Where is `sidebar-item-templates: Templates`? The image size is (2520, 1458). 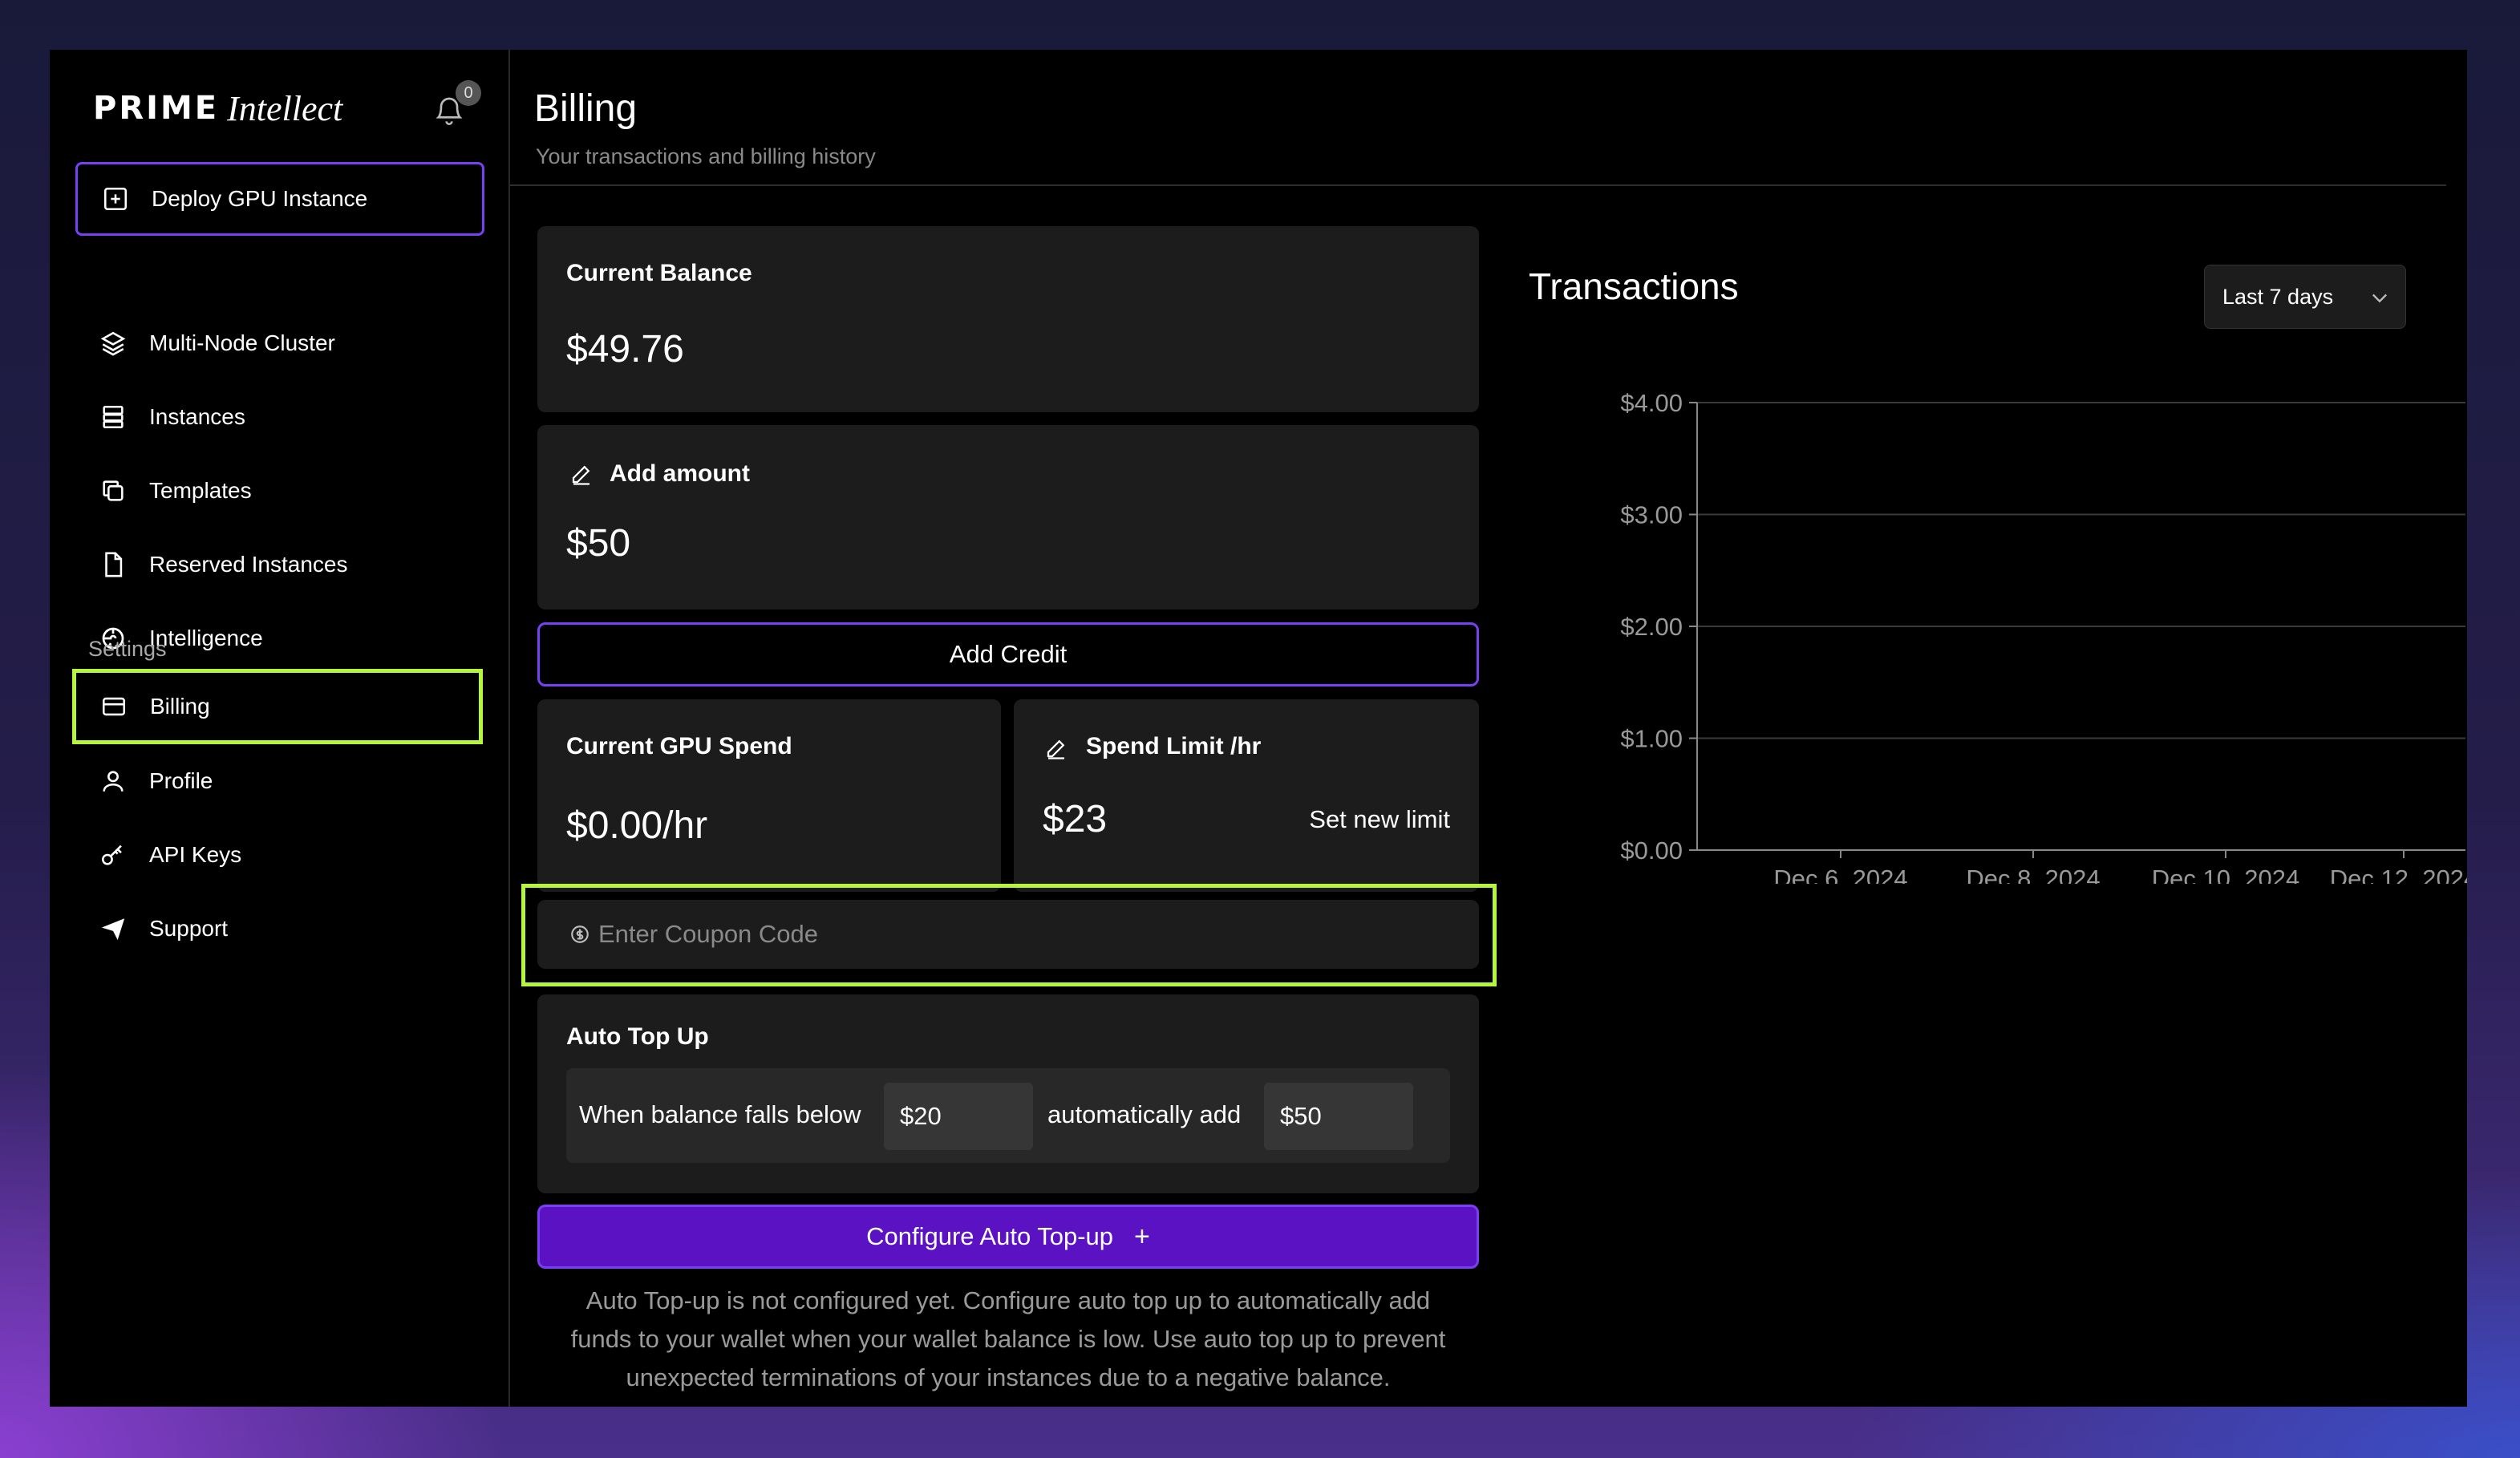
sidebar-item-templates: Templates is located at coordinates (284, 491).